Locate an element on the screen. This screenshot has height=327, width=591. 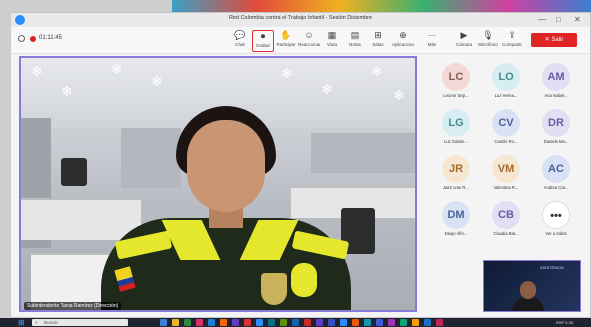
raise-hand-icon: ✋ is located at coordinates (286, 35).